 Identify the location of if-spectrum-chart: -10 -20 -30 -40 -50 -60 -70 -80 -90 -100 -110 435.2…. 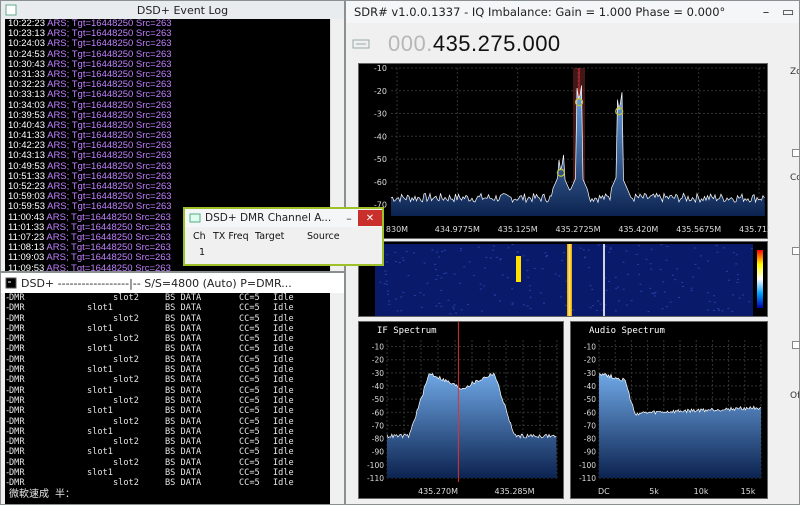
(462, 409).